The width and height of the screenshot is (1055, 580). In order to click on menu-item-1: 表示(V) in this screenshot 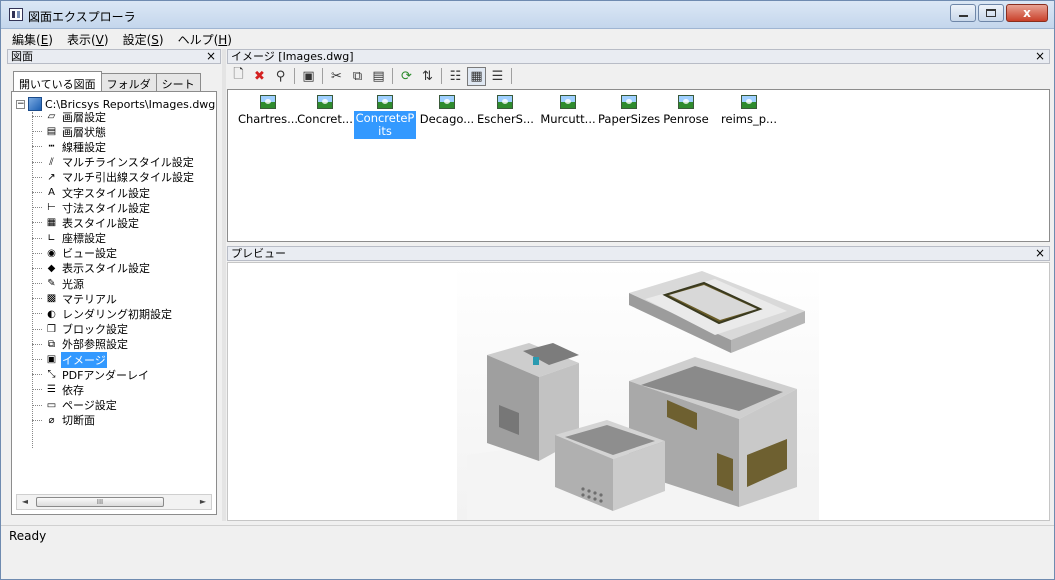, I will do `click(88, 38)`.